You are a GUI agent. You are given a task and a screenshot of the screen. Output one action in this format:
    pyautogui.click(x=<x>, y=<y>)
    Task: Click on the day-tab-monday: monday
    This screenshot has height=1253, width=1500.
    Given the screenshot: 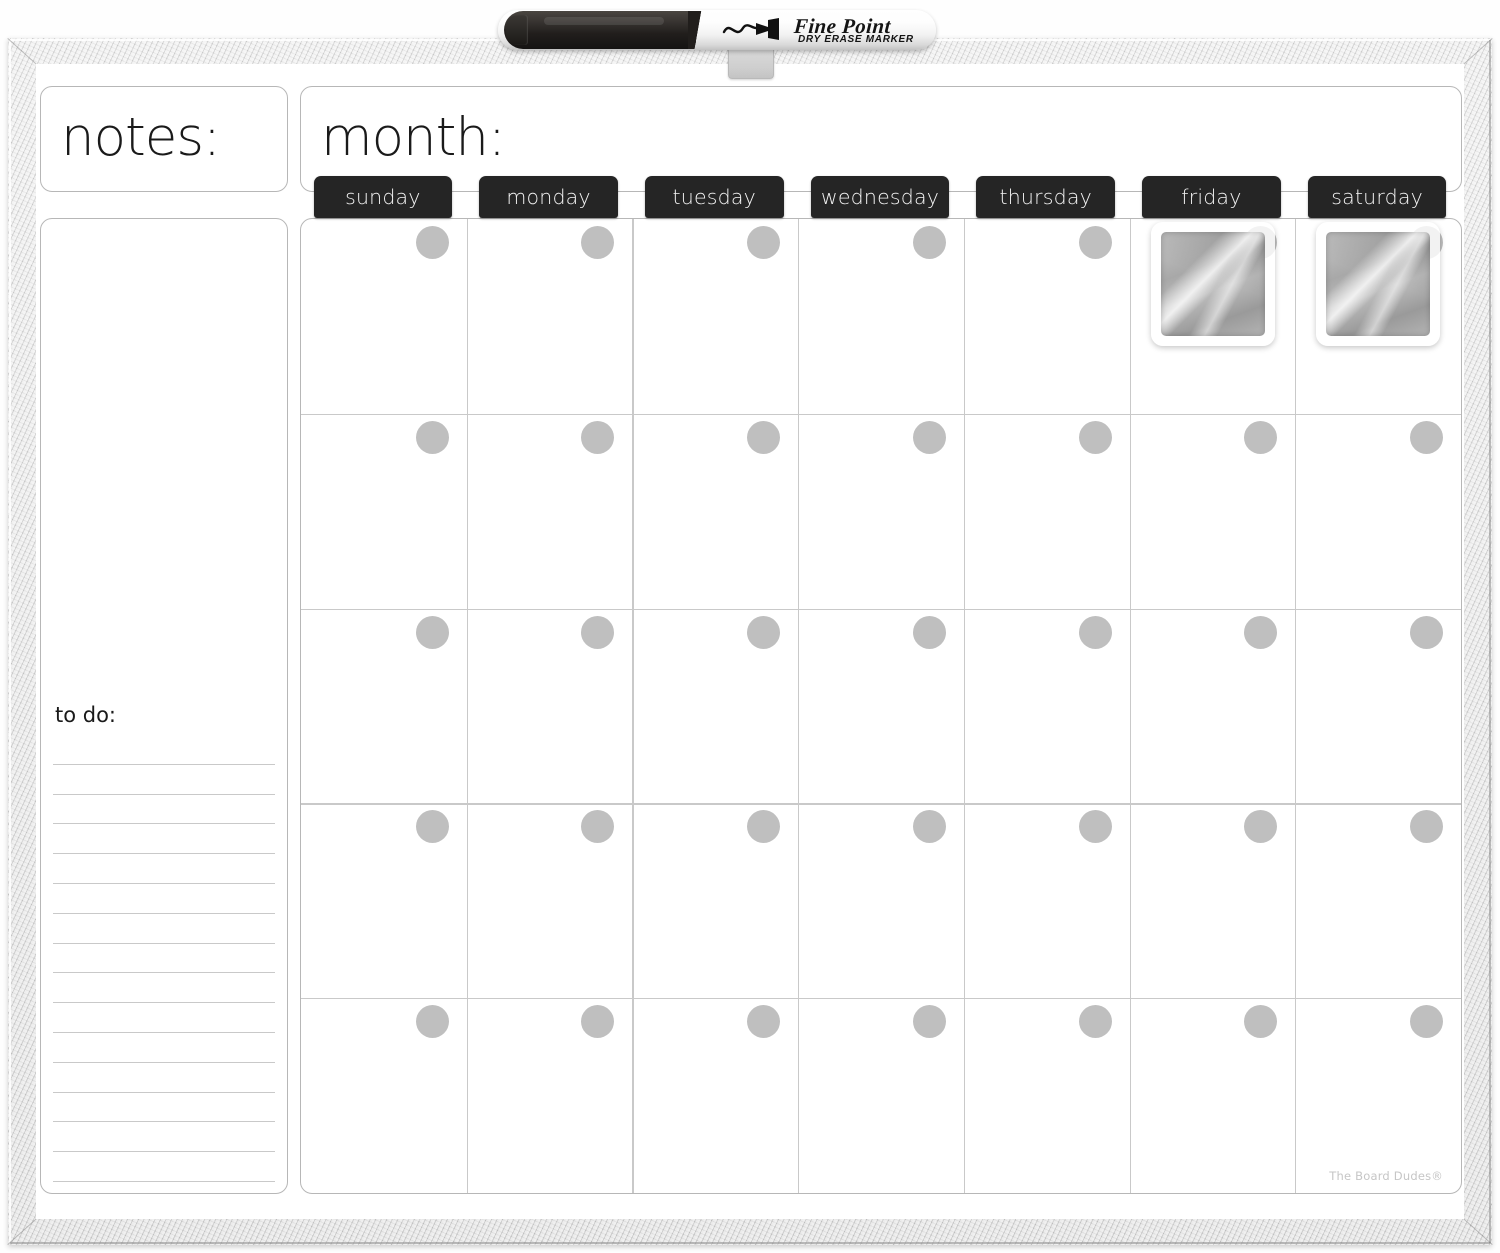 What is the action you would take?
    pyautogui.click(x=548, y=197)
    